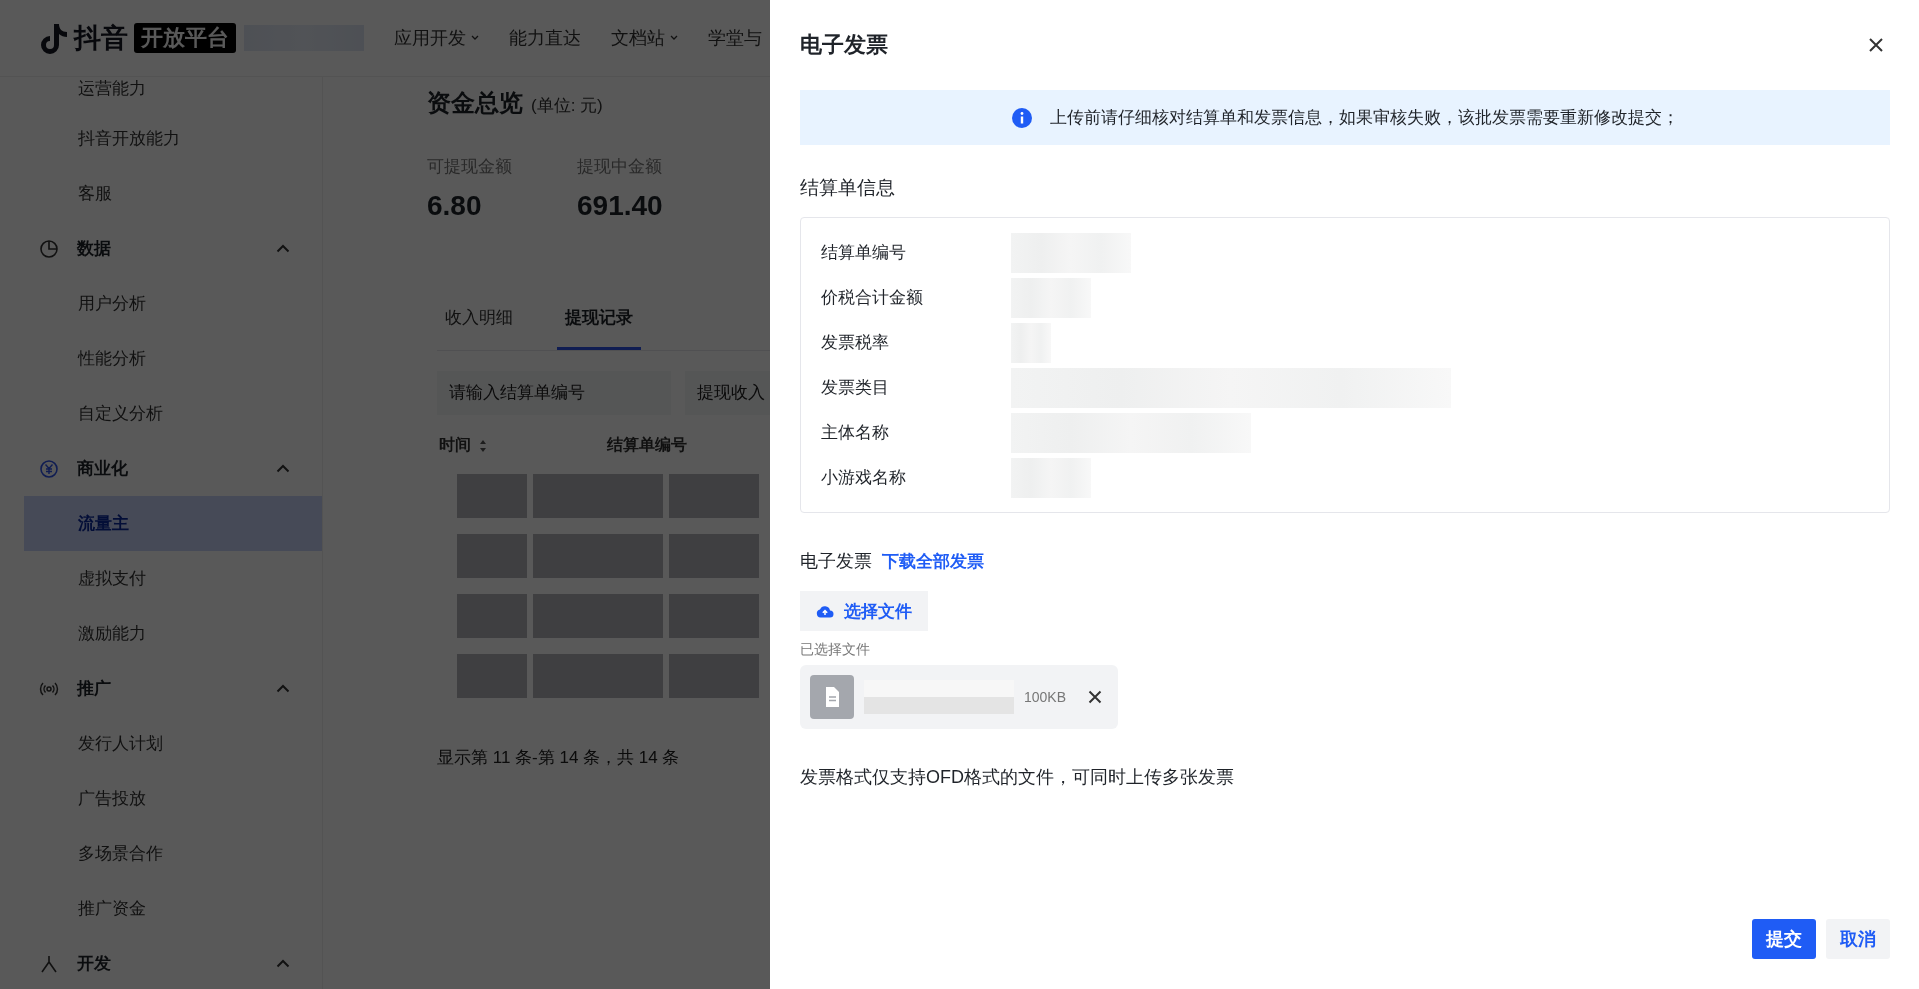 Image resolution: width=1919 pixels, height=989 pixels. What do you see at coordinates (559, 758) in the screenshot?
I see `pagination-text: 显示第 11 条-第 14 条，共 14 条` at bounding box center [559, 758].